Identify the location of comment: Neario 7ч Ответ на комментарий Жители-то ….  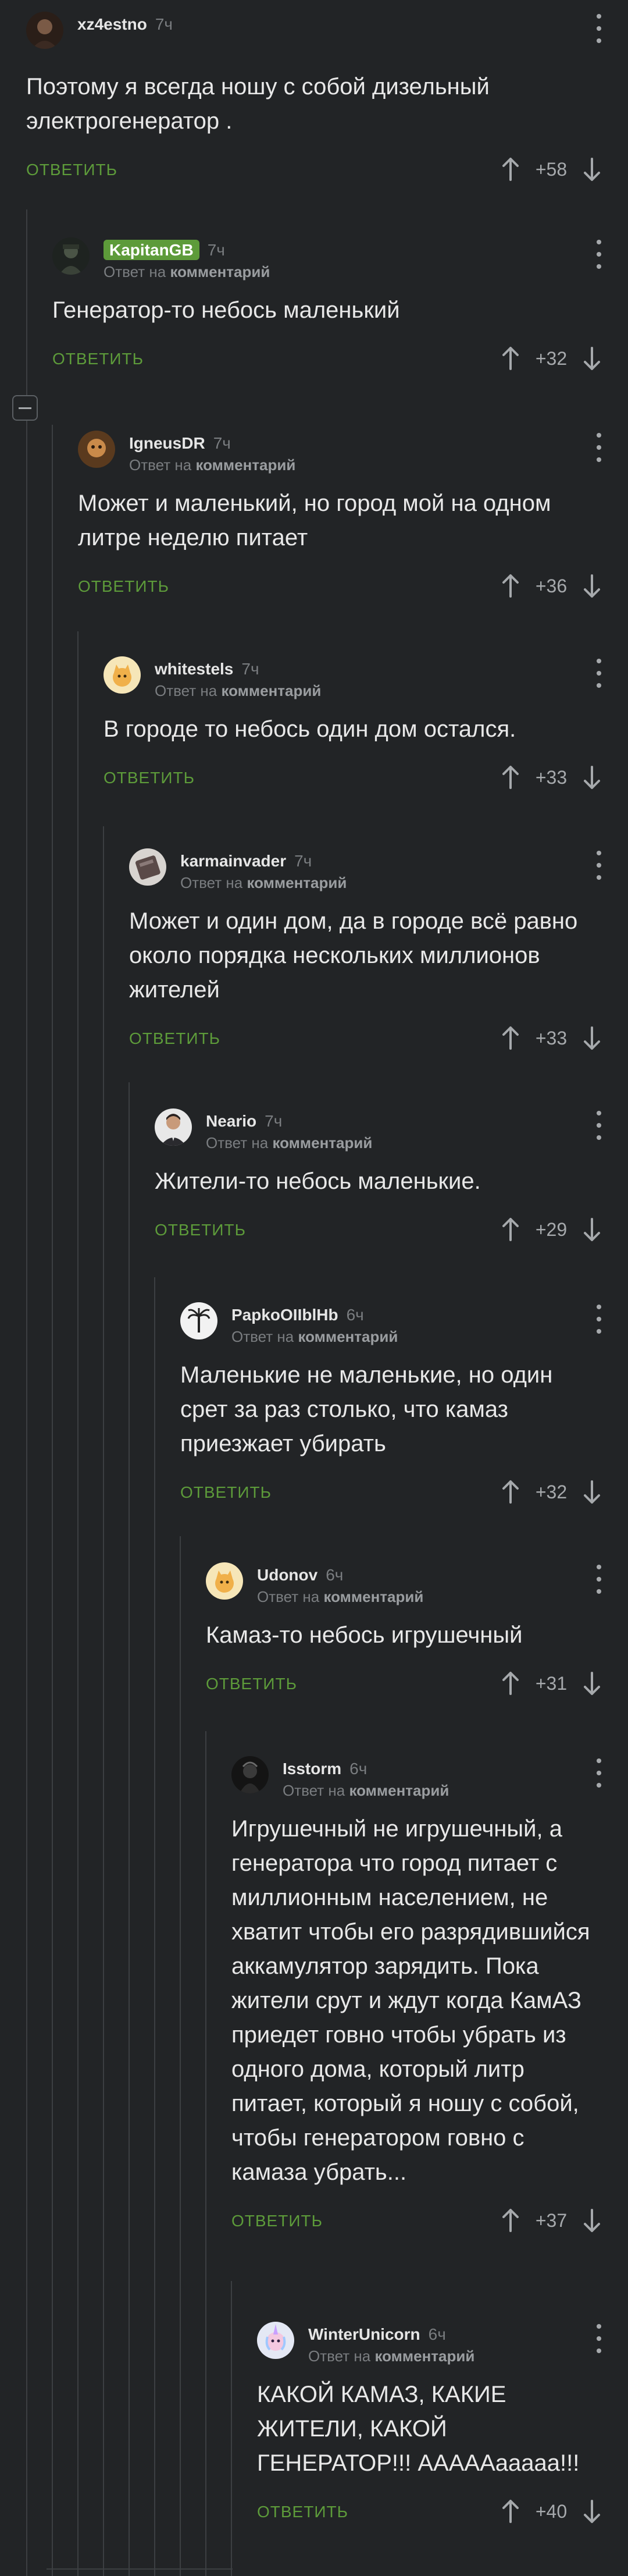
(380, 1179).